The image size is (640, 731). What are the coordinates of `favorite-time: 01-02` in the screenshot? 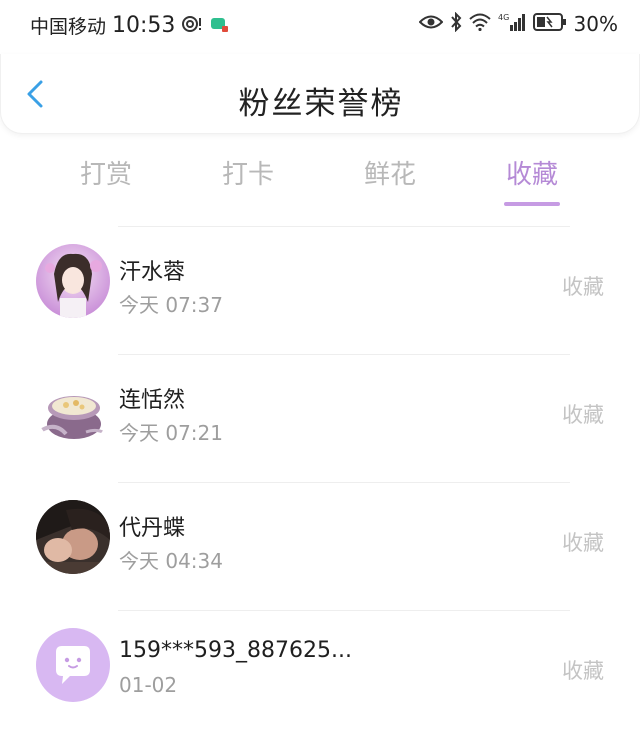 It's located at (148, 685).